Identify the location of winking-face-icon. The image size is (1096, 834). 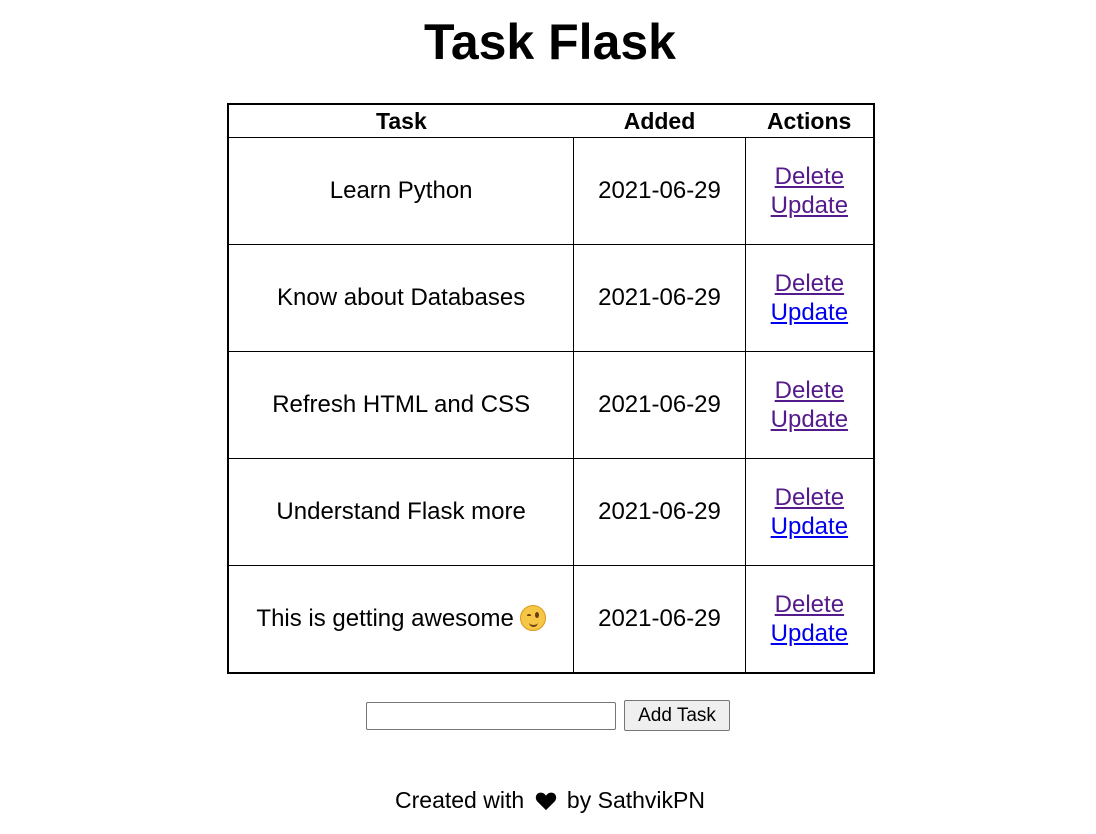
(532, 618).